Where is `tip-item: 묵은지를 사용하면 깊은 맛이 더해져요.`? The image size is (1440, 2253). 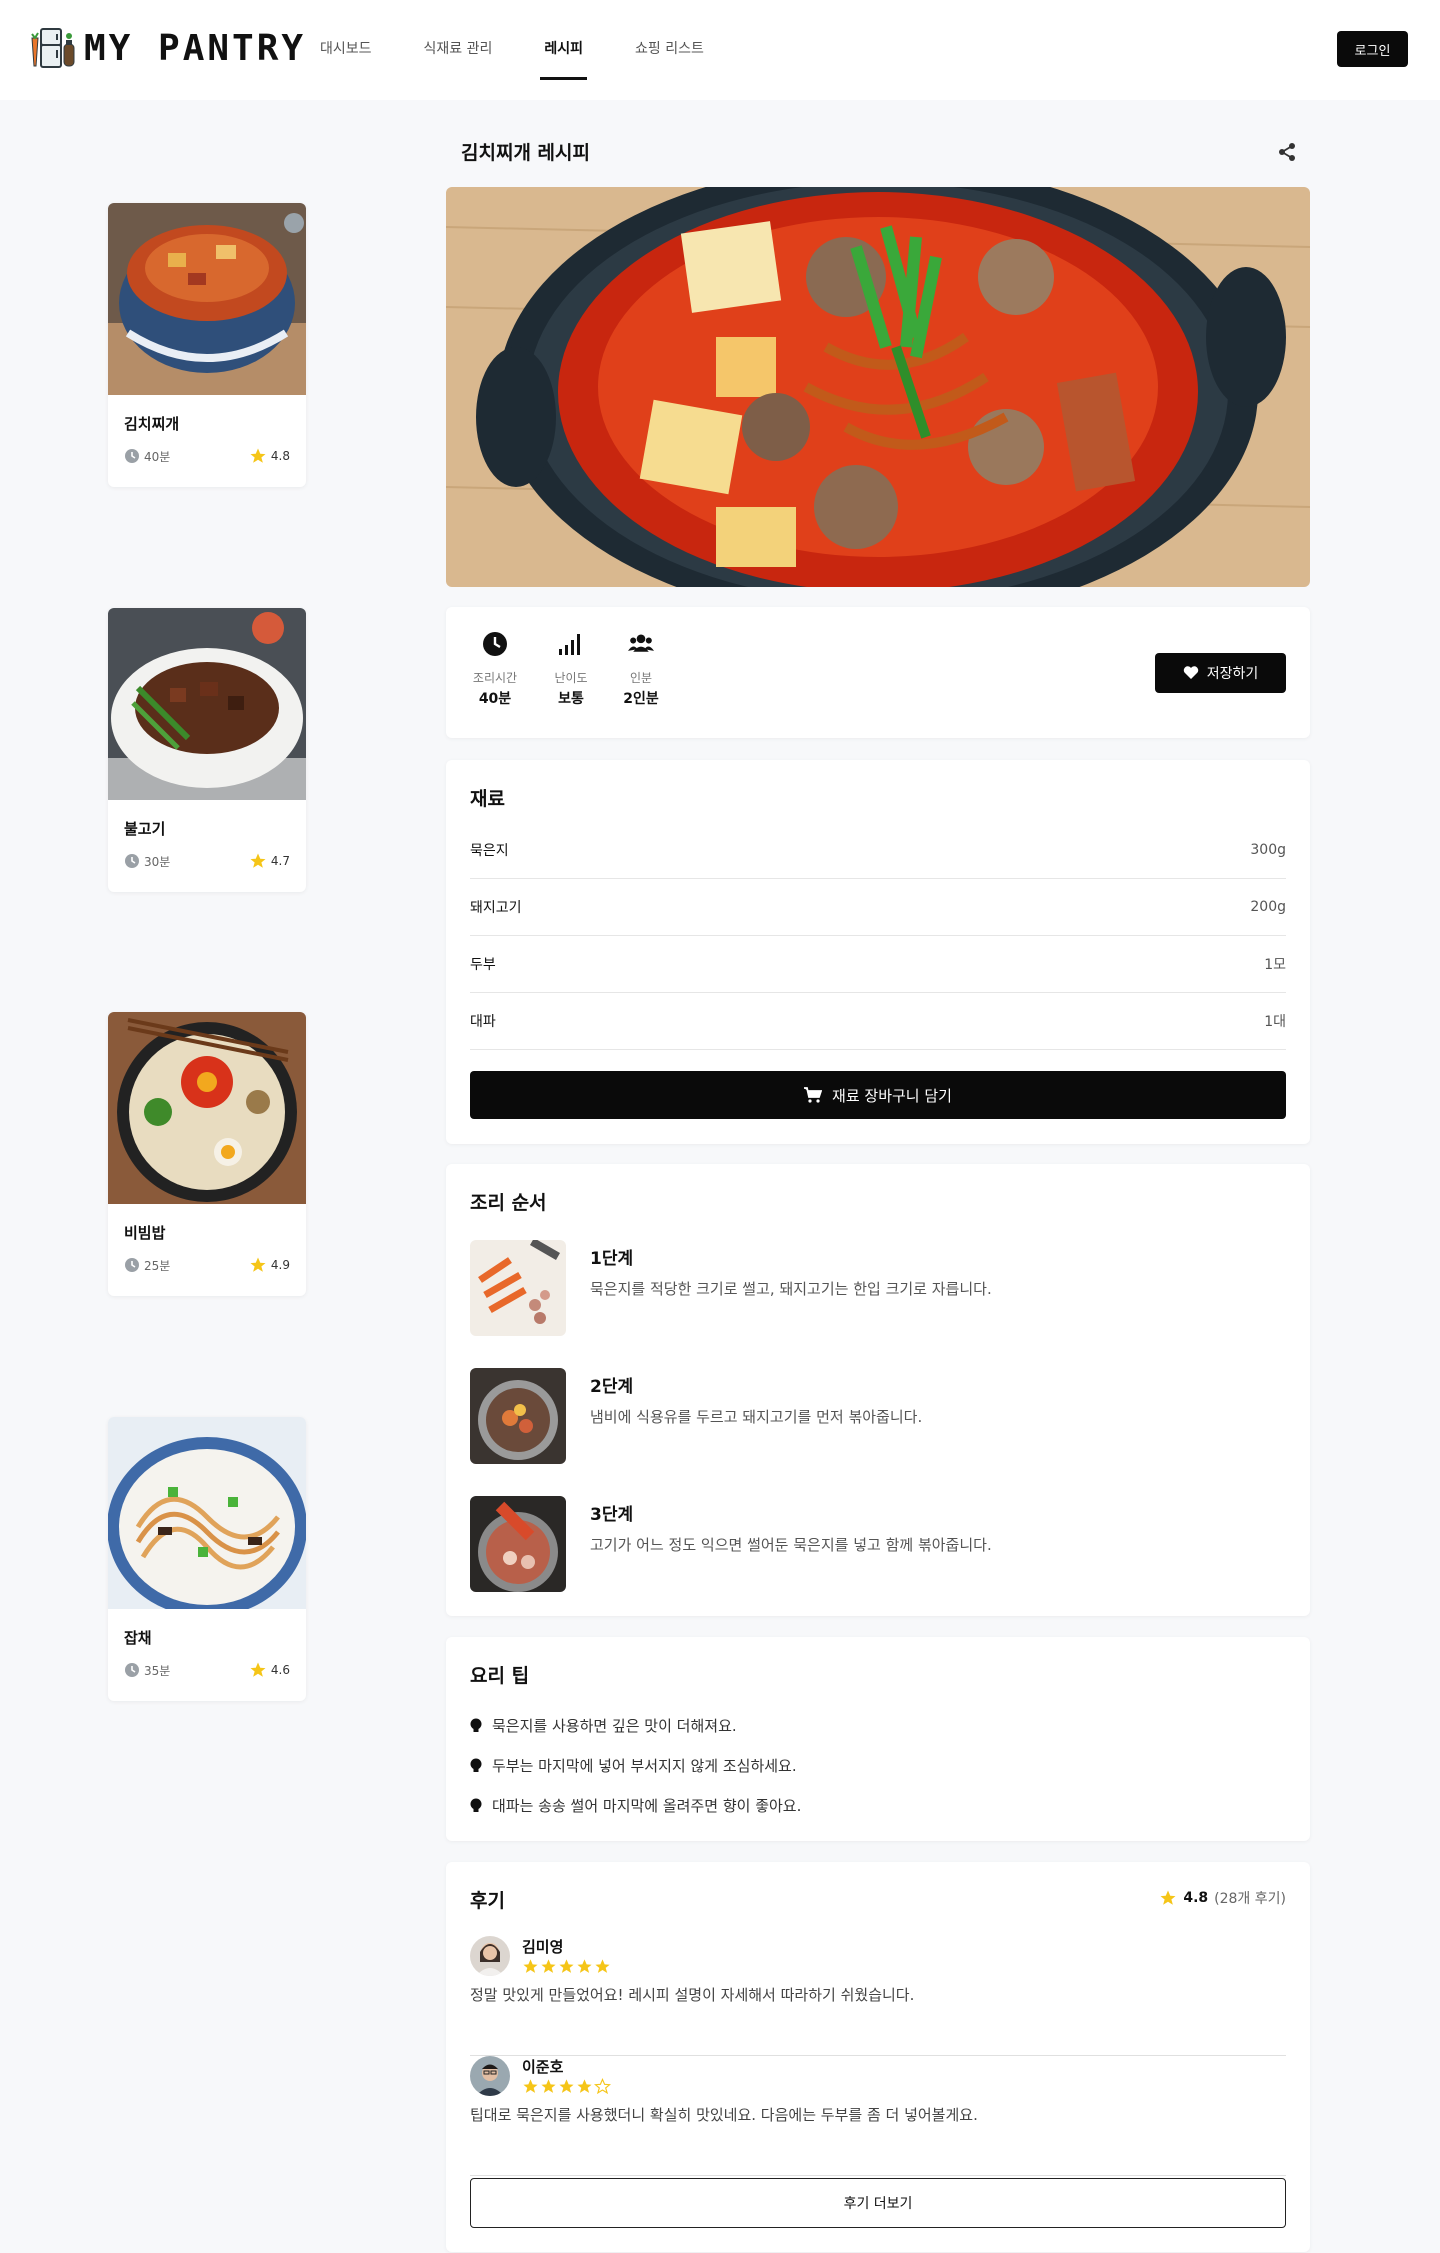
tip-item: 묵은지를 사용하면 깊은 맛이 더해져요. is located at coordinates (603, 1725).